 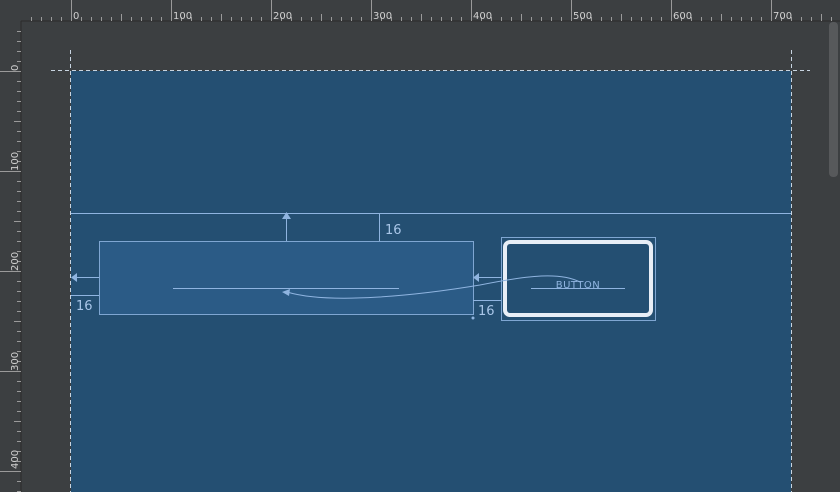 I want to click on margin-button-label: 16, so click(x=486, y=311).